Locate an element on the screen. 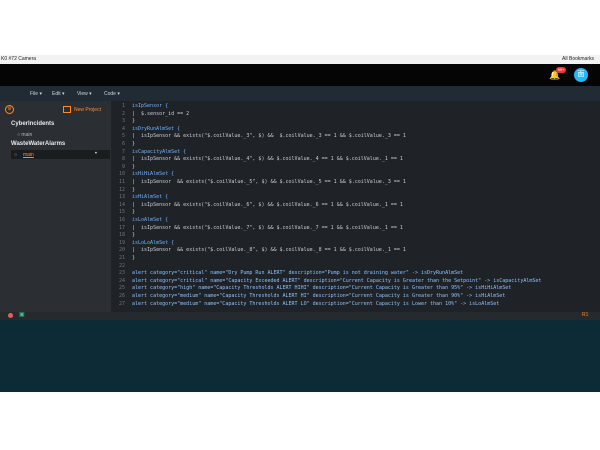 This screenshot has height=450, width=600. branch-main-cyber: ○ main is located at coordinates (24, 135).